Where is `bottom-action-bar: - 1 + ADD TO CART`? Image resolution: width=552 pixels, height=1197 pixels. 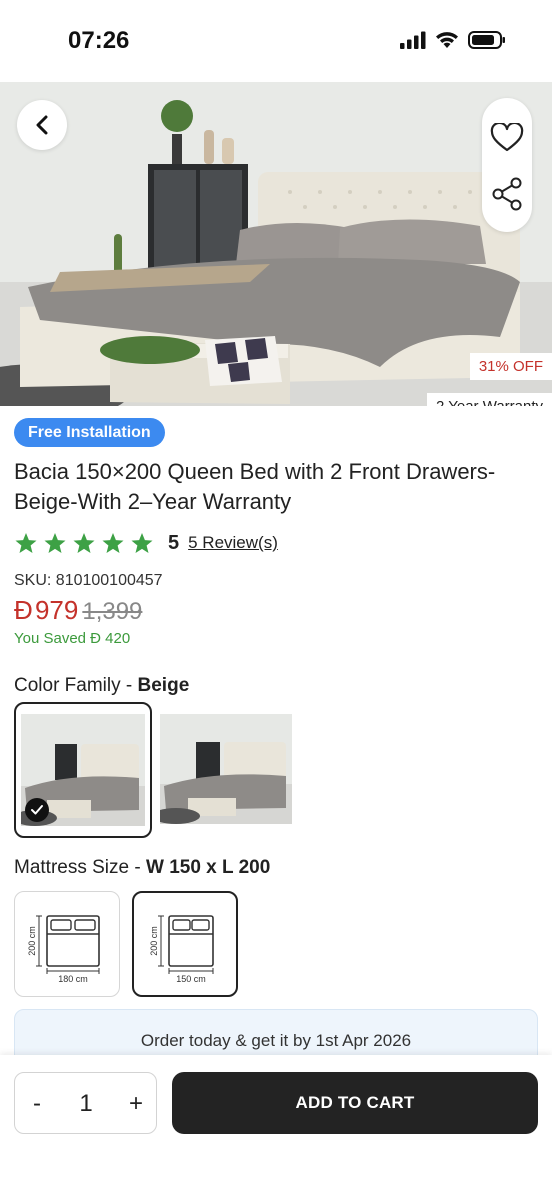
bottom-action-bar: - 1 + ADD TO CART is located at coordinates (276, 1126).